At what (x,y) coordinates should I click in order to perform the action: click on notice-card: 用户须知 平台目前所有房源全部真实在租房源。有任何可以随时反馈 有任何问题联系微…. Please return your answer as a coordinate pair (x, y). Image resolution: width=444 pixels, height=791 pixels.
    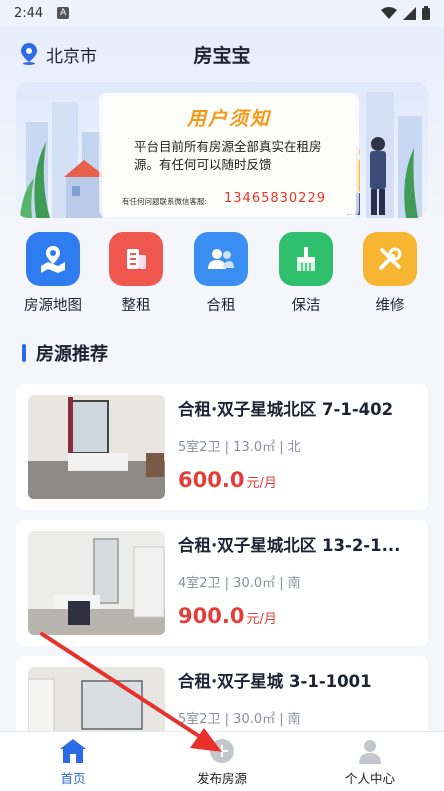
    Looking at the image, I should click on (229, 155).